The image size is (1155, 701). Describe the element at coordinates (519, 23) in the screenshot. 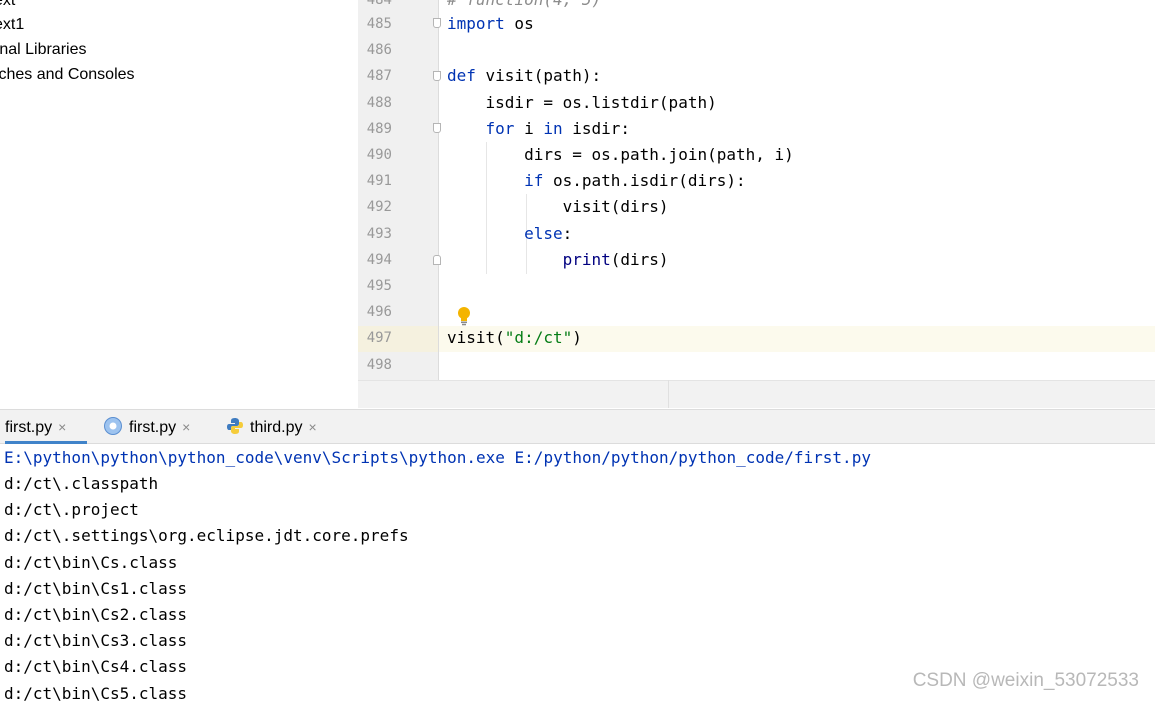

I see `code-token: os` at that location.